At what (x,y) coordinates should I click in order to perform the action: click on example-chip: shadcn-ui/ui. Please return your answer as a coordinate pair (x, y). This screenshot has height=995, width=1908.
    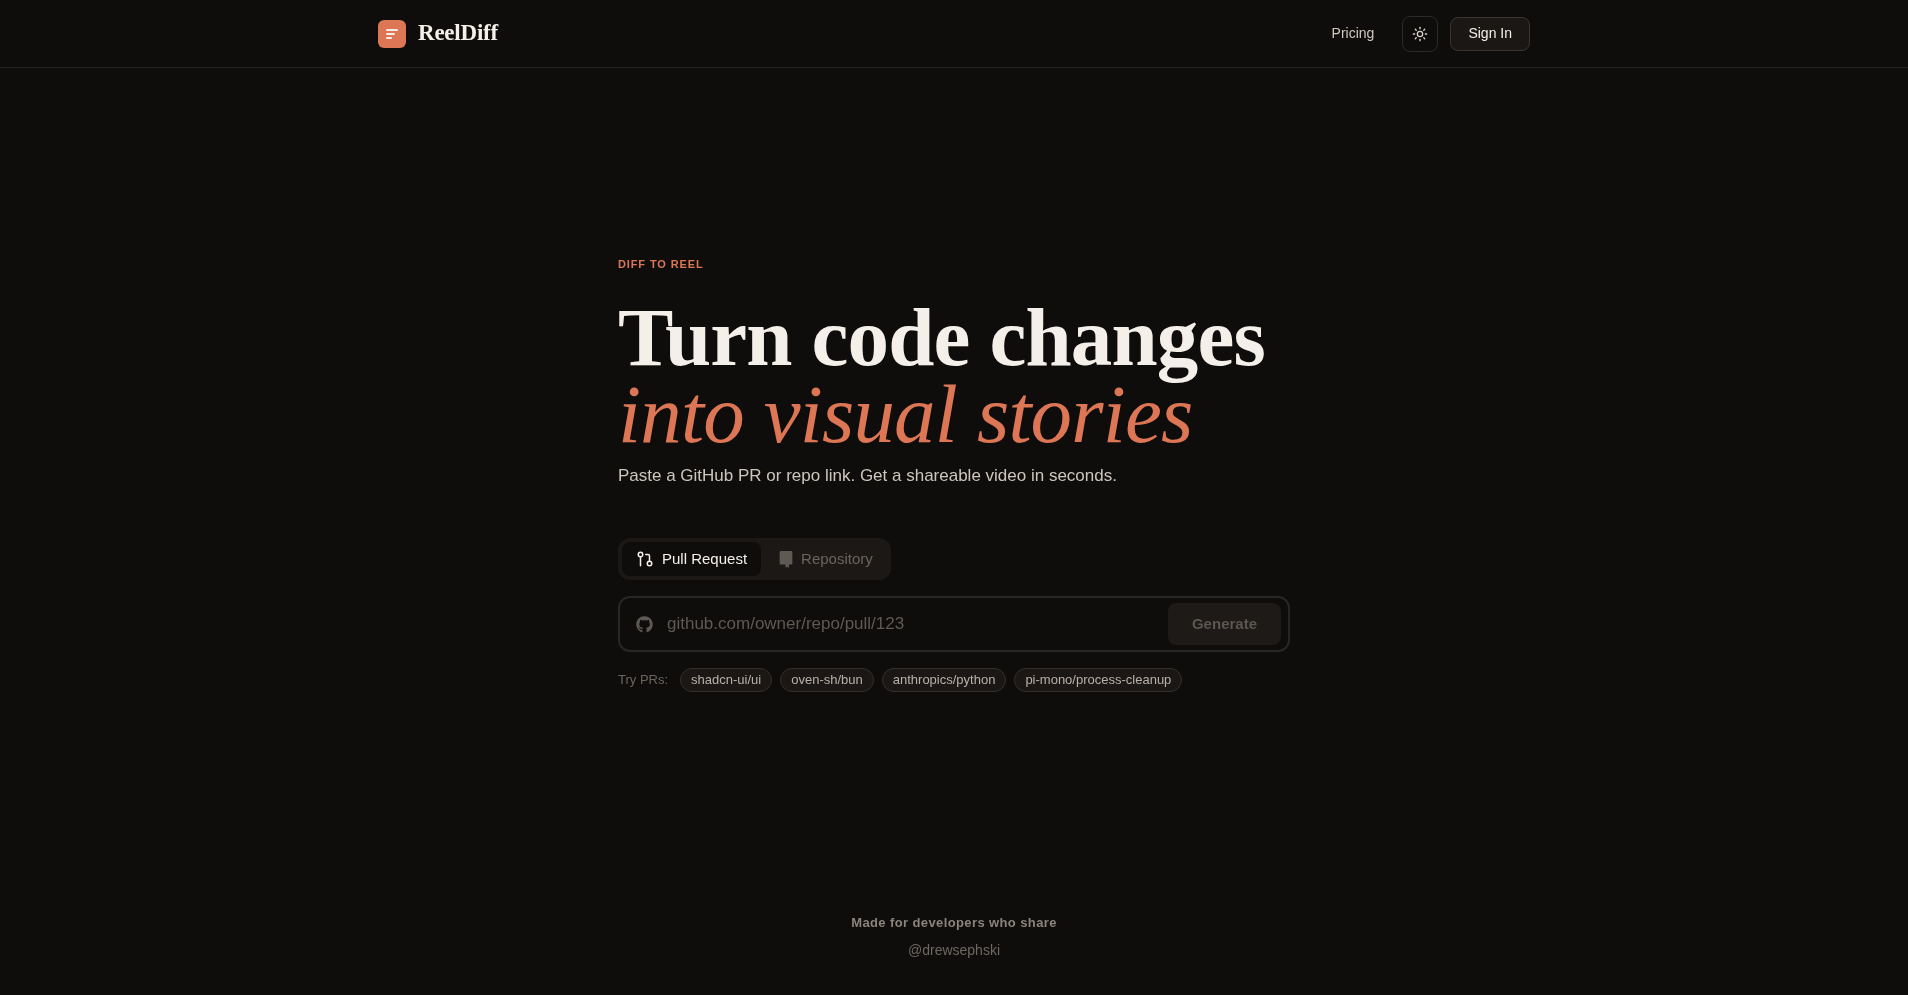
    Looking at the image, I should click on (726, 680).